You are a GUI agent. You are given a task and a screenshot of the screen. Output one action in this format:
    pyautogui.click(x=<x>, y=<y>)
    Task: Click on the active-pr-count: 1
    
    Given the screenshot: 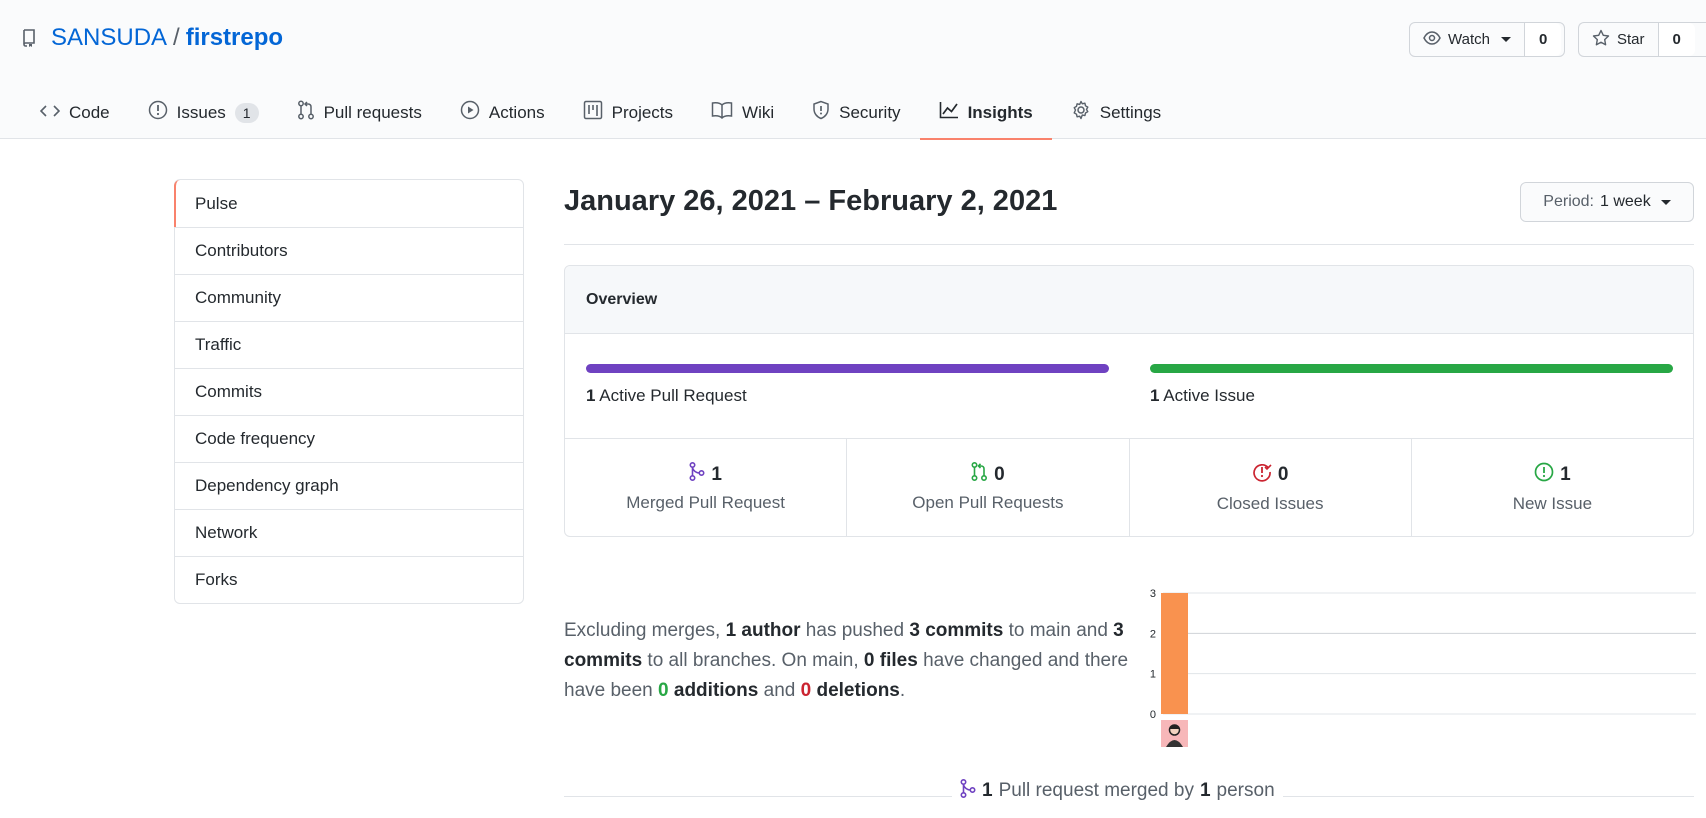 What is the action you would take?
    pyautogui.click(x=591, y=395)
    